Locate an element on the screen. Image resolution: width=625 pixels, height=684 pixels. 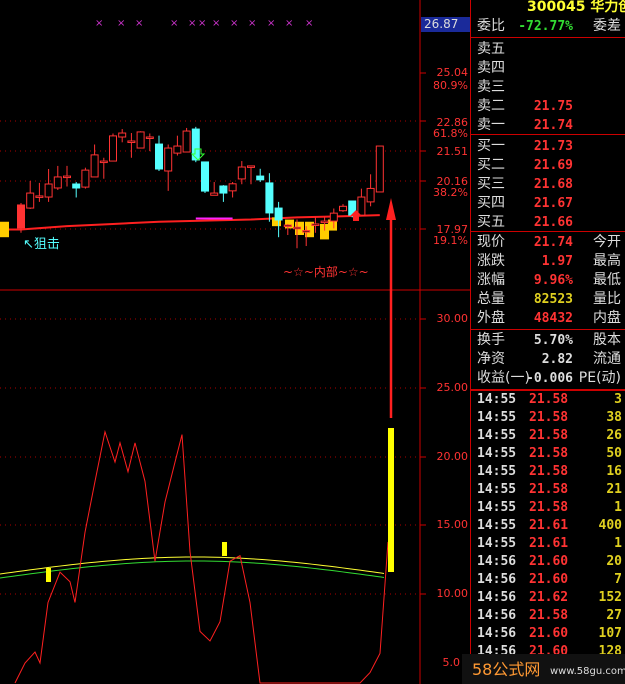
tick-row: 14:56 21.62 152 is located at coordinates (549, 598).